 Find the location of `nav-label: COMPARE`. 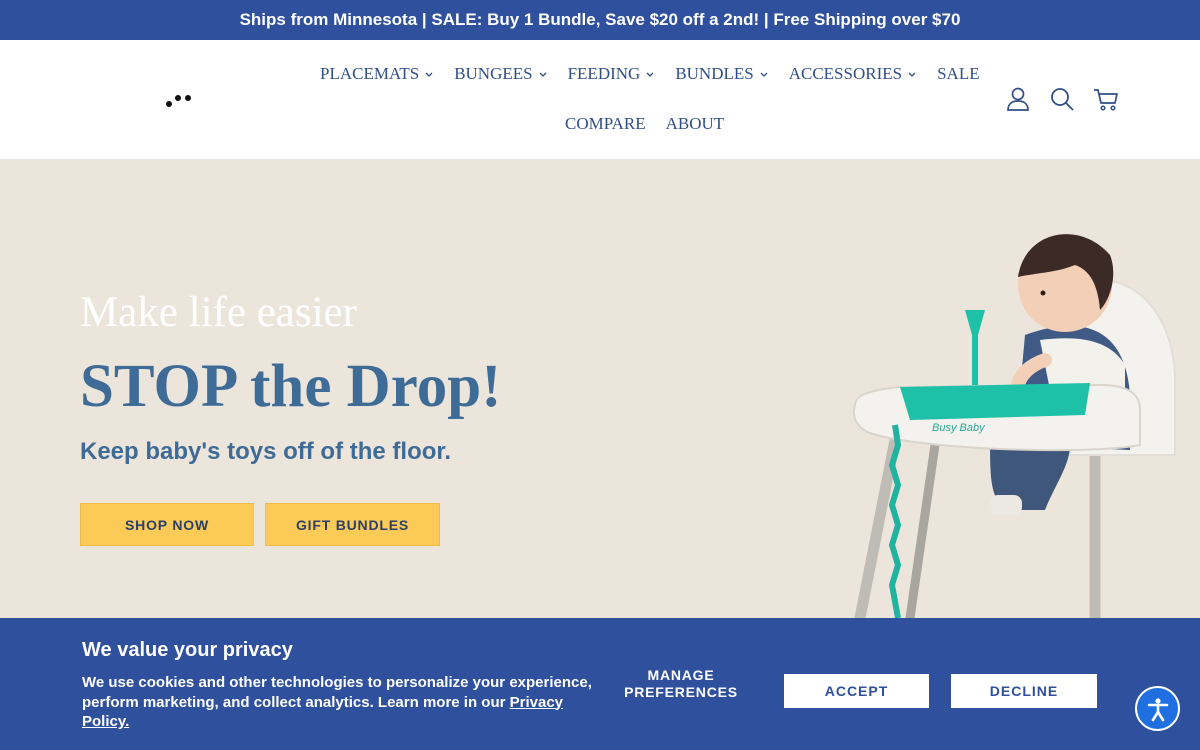

nav-label: COMPARE is located at coordinates (605, 123).